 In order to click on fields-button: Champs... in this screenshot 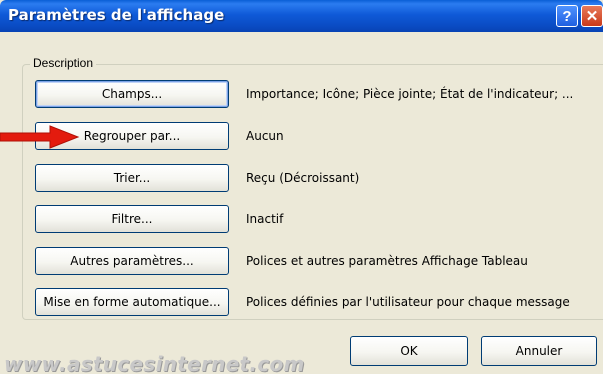, I will do `click(132, 94)`.